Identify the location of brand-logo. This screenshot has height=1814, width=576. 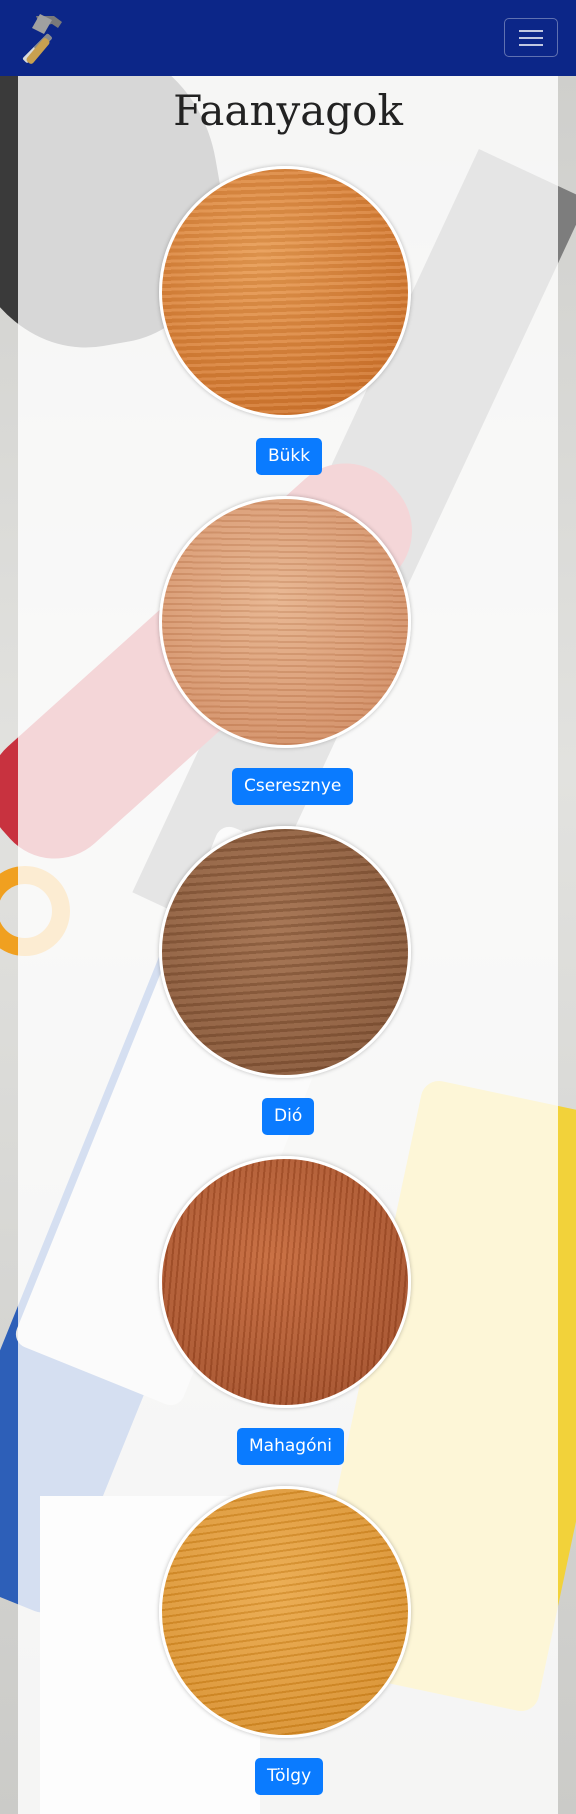
(41, 38).